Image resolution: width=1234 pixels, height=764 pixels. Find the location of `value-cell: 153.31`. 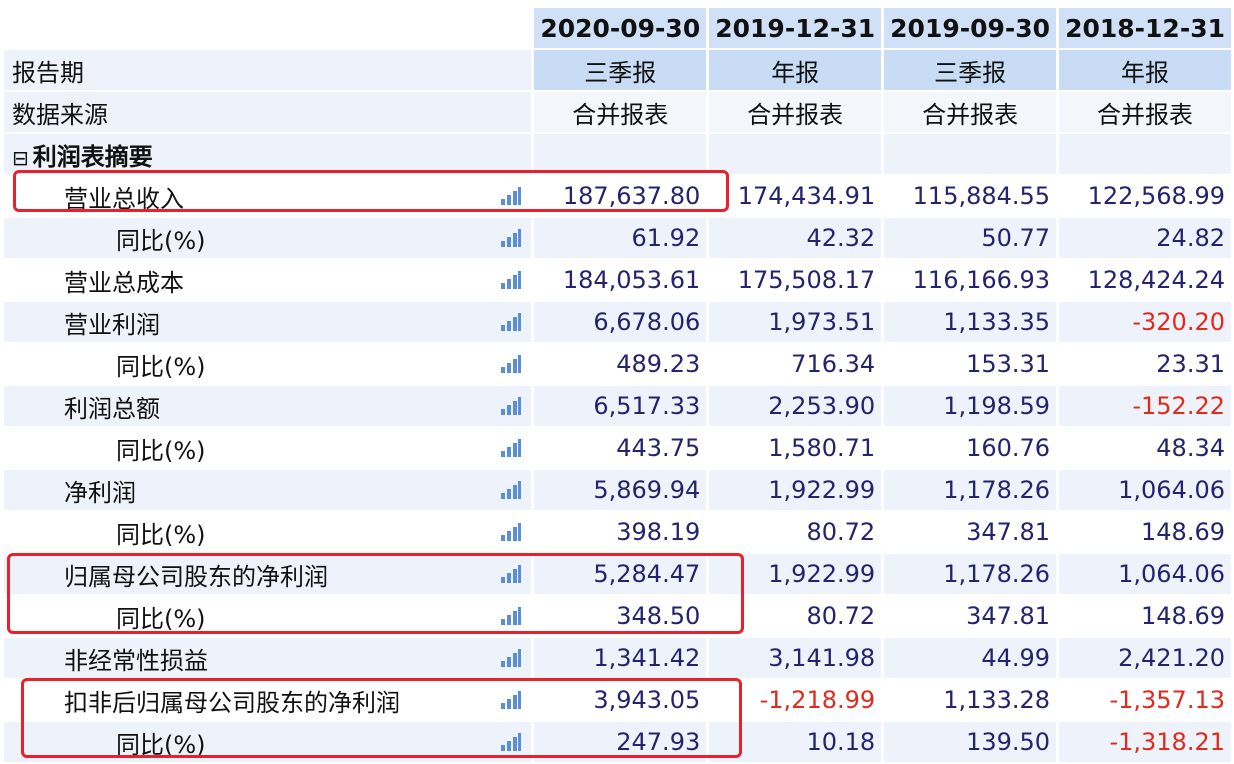

value-cell: 153.31 is located at coordinates (970, 364).